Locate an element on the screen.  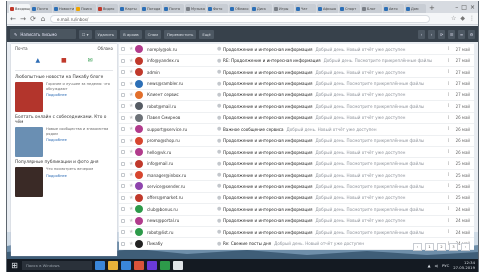
news-card-title: Любопытные новости на Пикабу блоге is located at coordinates (64, 77).